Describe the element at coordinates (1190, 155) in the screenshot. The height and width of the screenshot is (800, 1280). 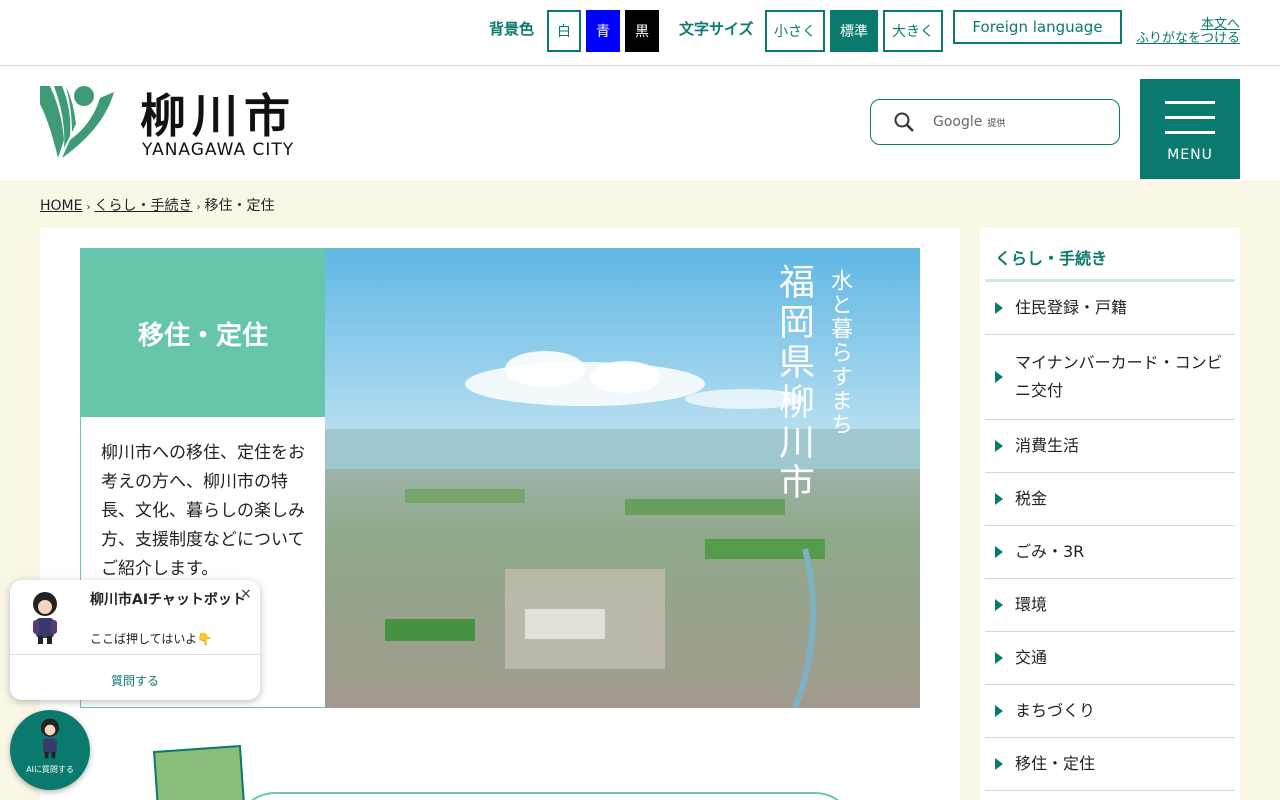
I see `menu-label: MENU` at that location.